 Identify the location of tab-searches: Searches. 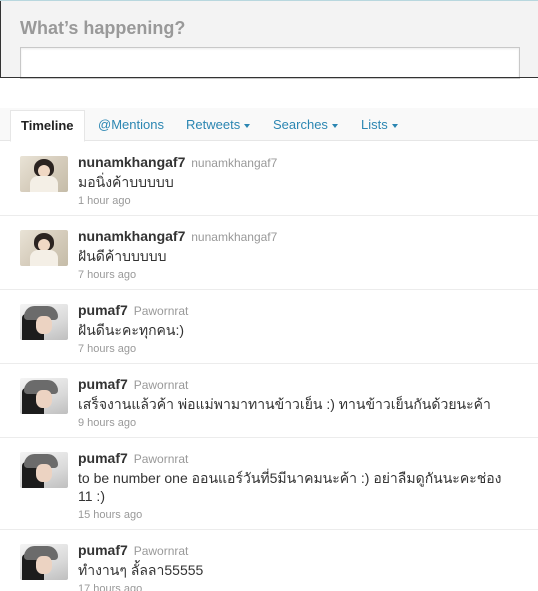
(305, 126).